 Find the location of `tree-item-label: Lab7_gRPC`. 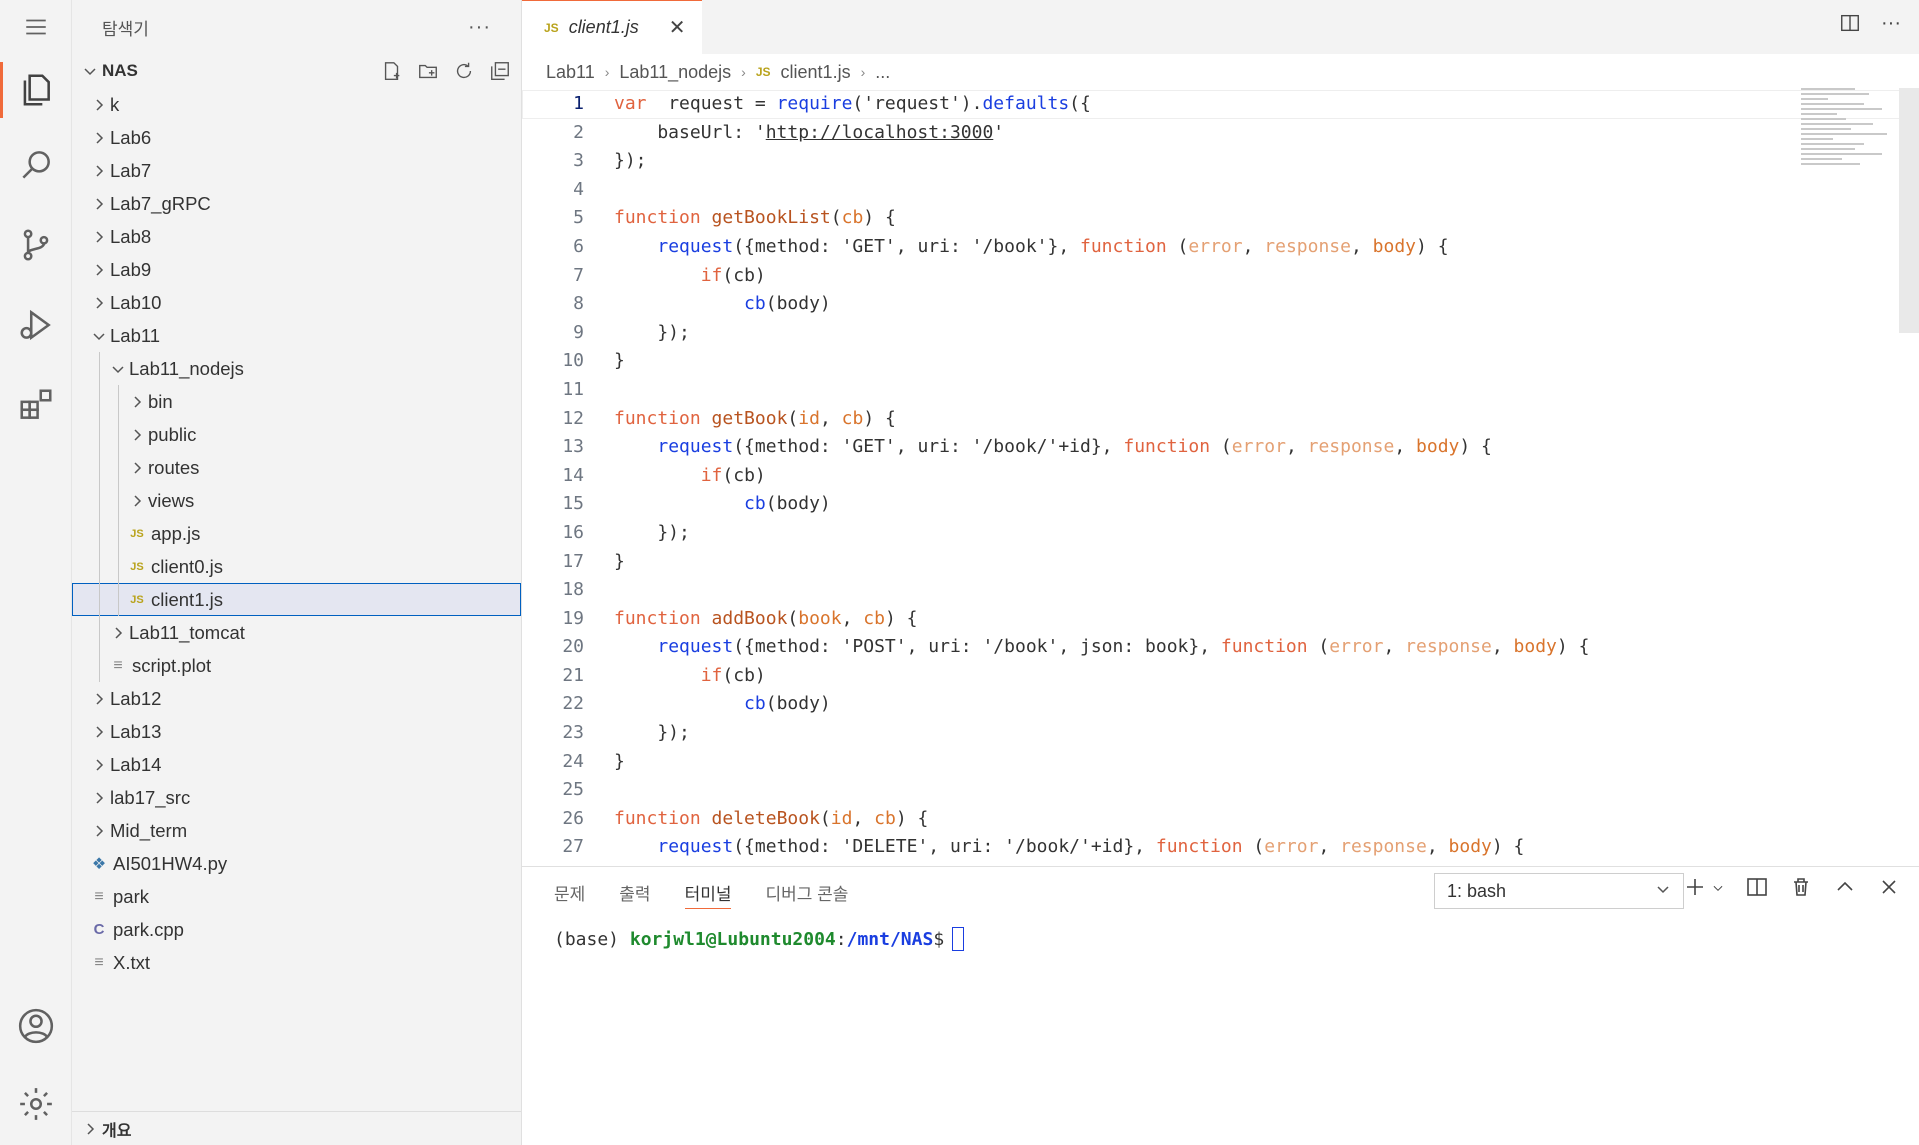

tree-item-label: Lab7_gRPC is located at coordinates (160, 203).